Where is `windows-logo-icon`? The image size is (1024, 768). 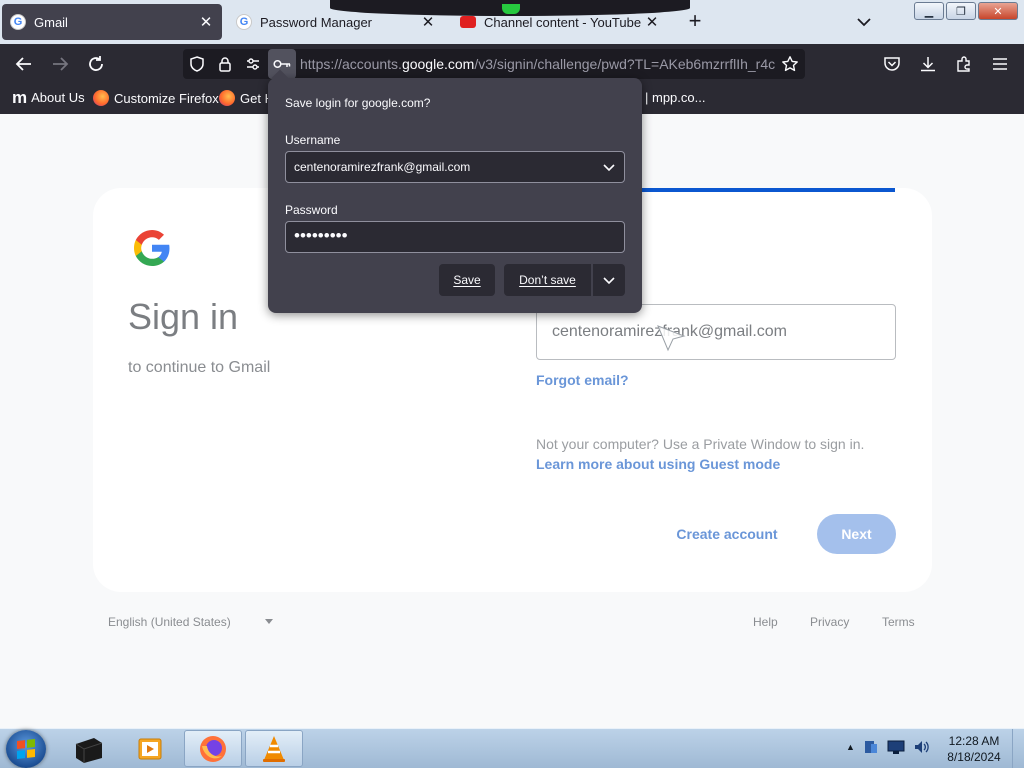 windows-logo-icon is located at coordinates (26, 749).